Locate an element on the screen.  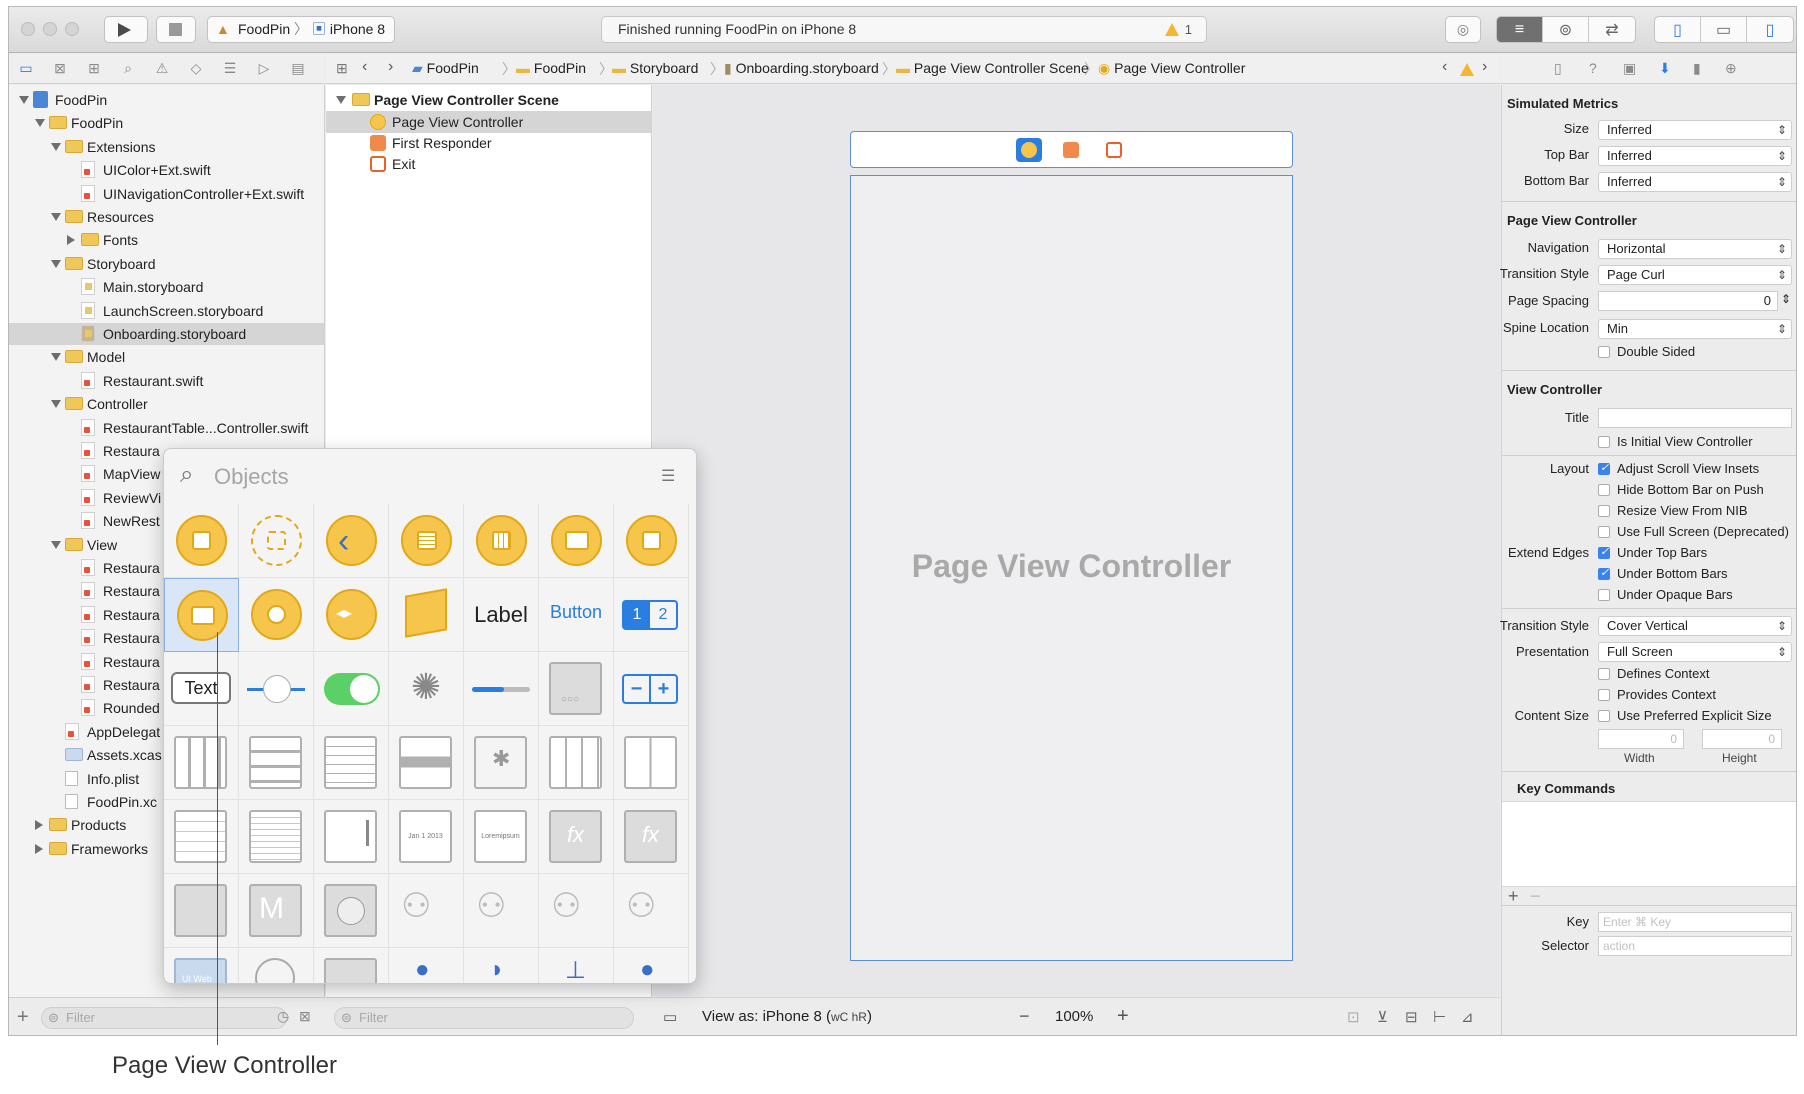
assistant-editor-icon: ⊚ is located at coordinates (1566, 29).